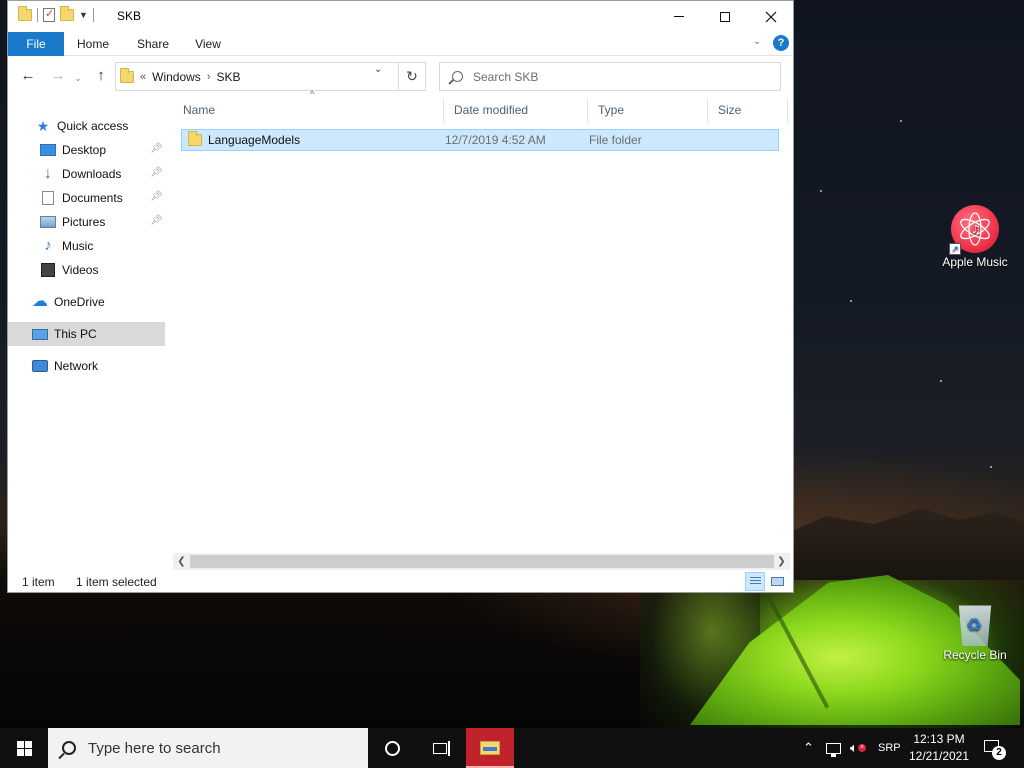 This screenshot has width=1024, height=768. I want to click on volume-muted-icon: 🔈︎ ×, so click(858, 747).